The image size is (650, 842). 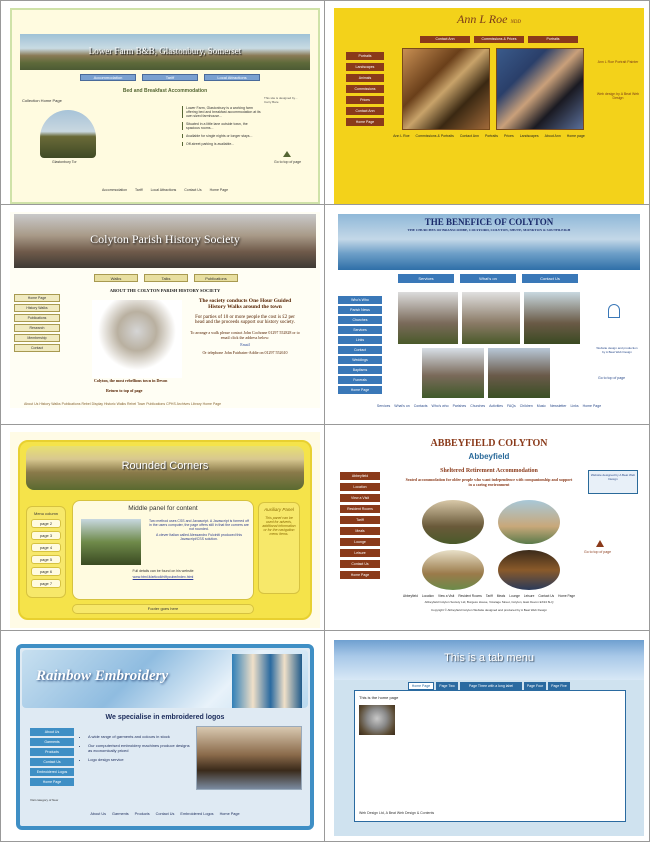 What do you see at coordinates (360, 531) in the screenshot?
I see `abbeyfield-side-item: Meals` at bounding box center [360, 531].